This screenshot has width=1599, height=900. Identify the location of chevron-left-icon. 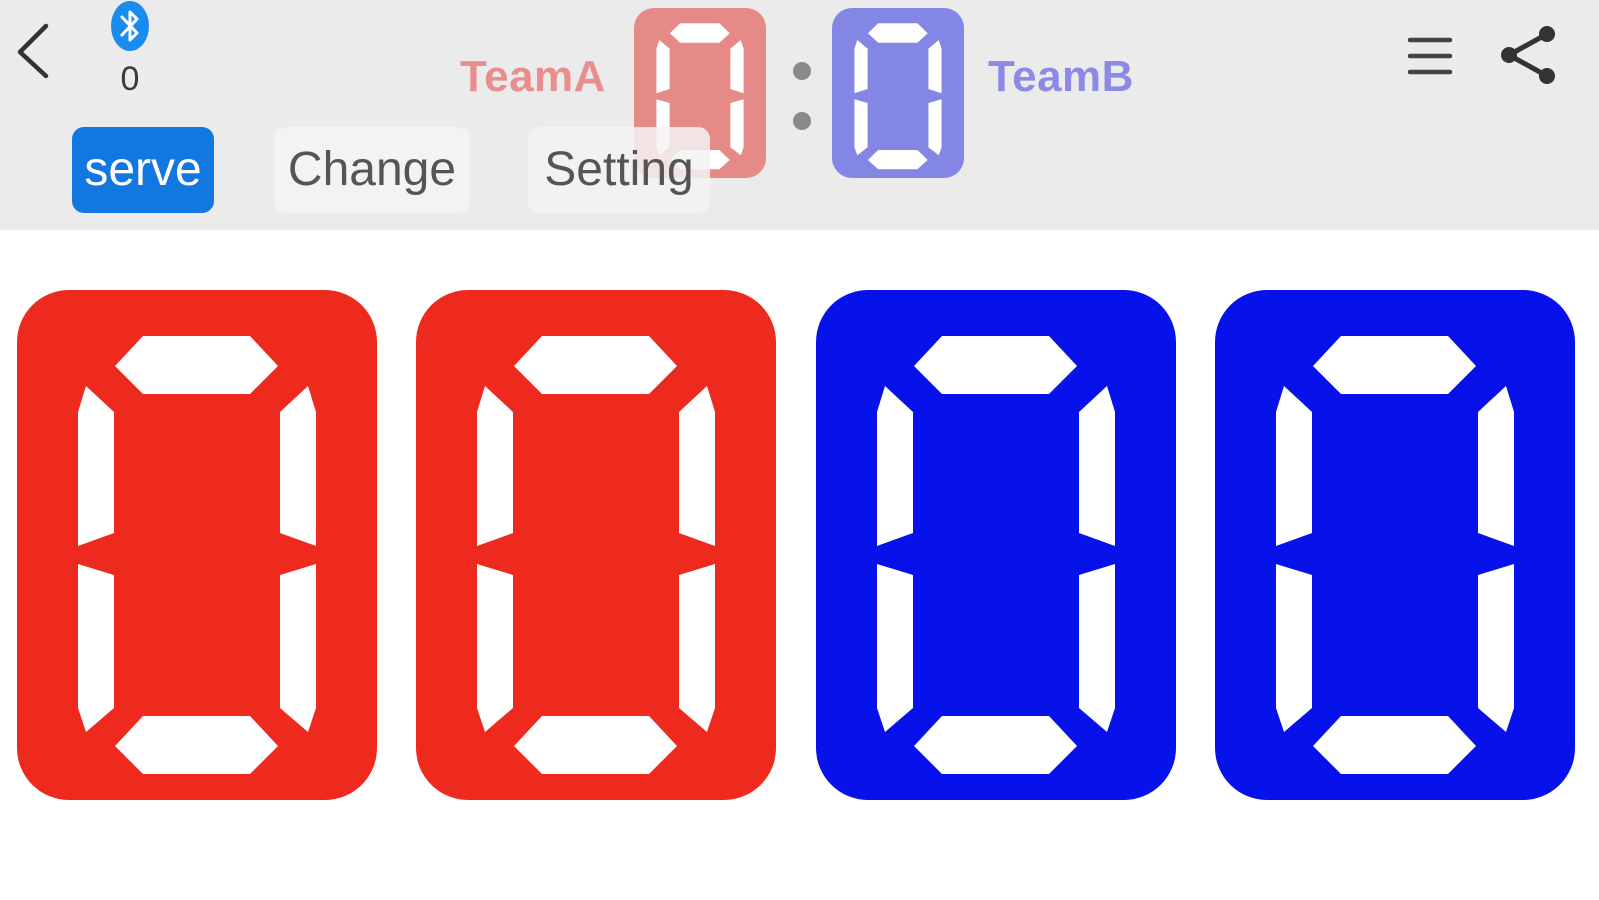
(33, 51).